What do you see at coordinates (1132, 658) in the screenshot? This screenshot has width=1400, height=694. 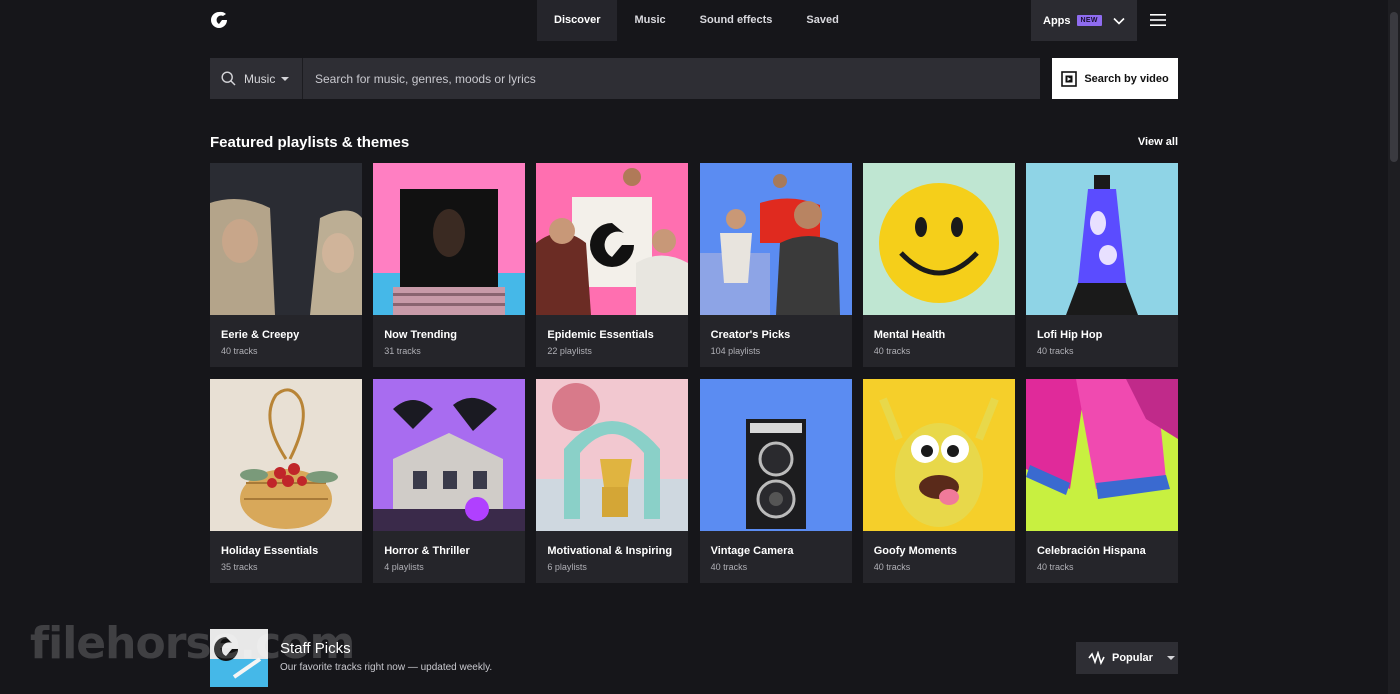 I see `sort-label: Popular` at bounding box center [1132, 658].